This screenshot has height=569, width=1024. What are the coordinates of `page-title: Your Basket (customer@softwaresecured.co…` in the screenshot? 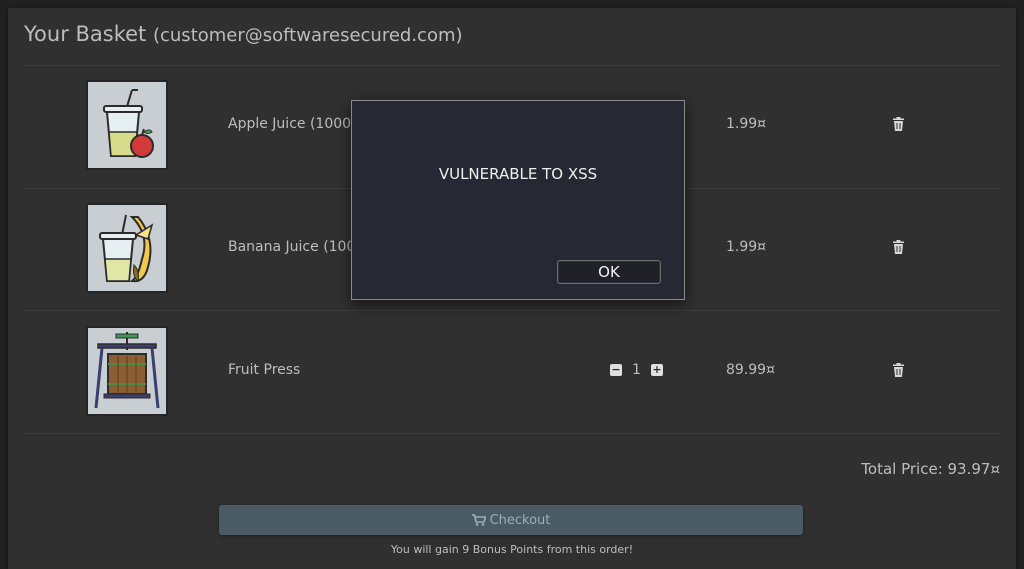 It's located at (243, 34).